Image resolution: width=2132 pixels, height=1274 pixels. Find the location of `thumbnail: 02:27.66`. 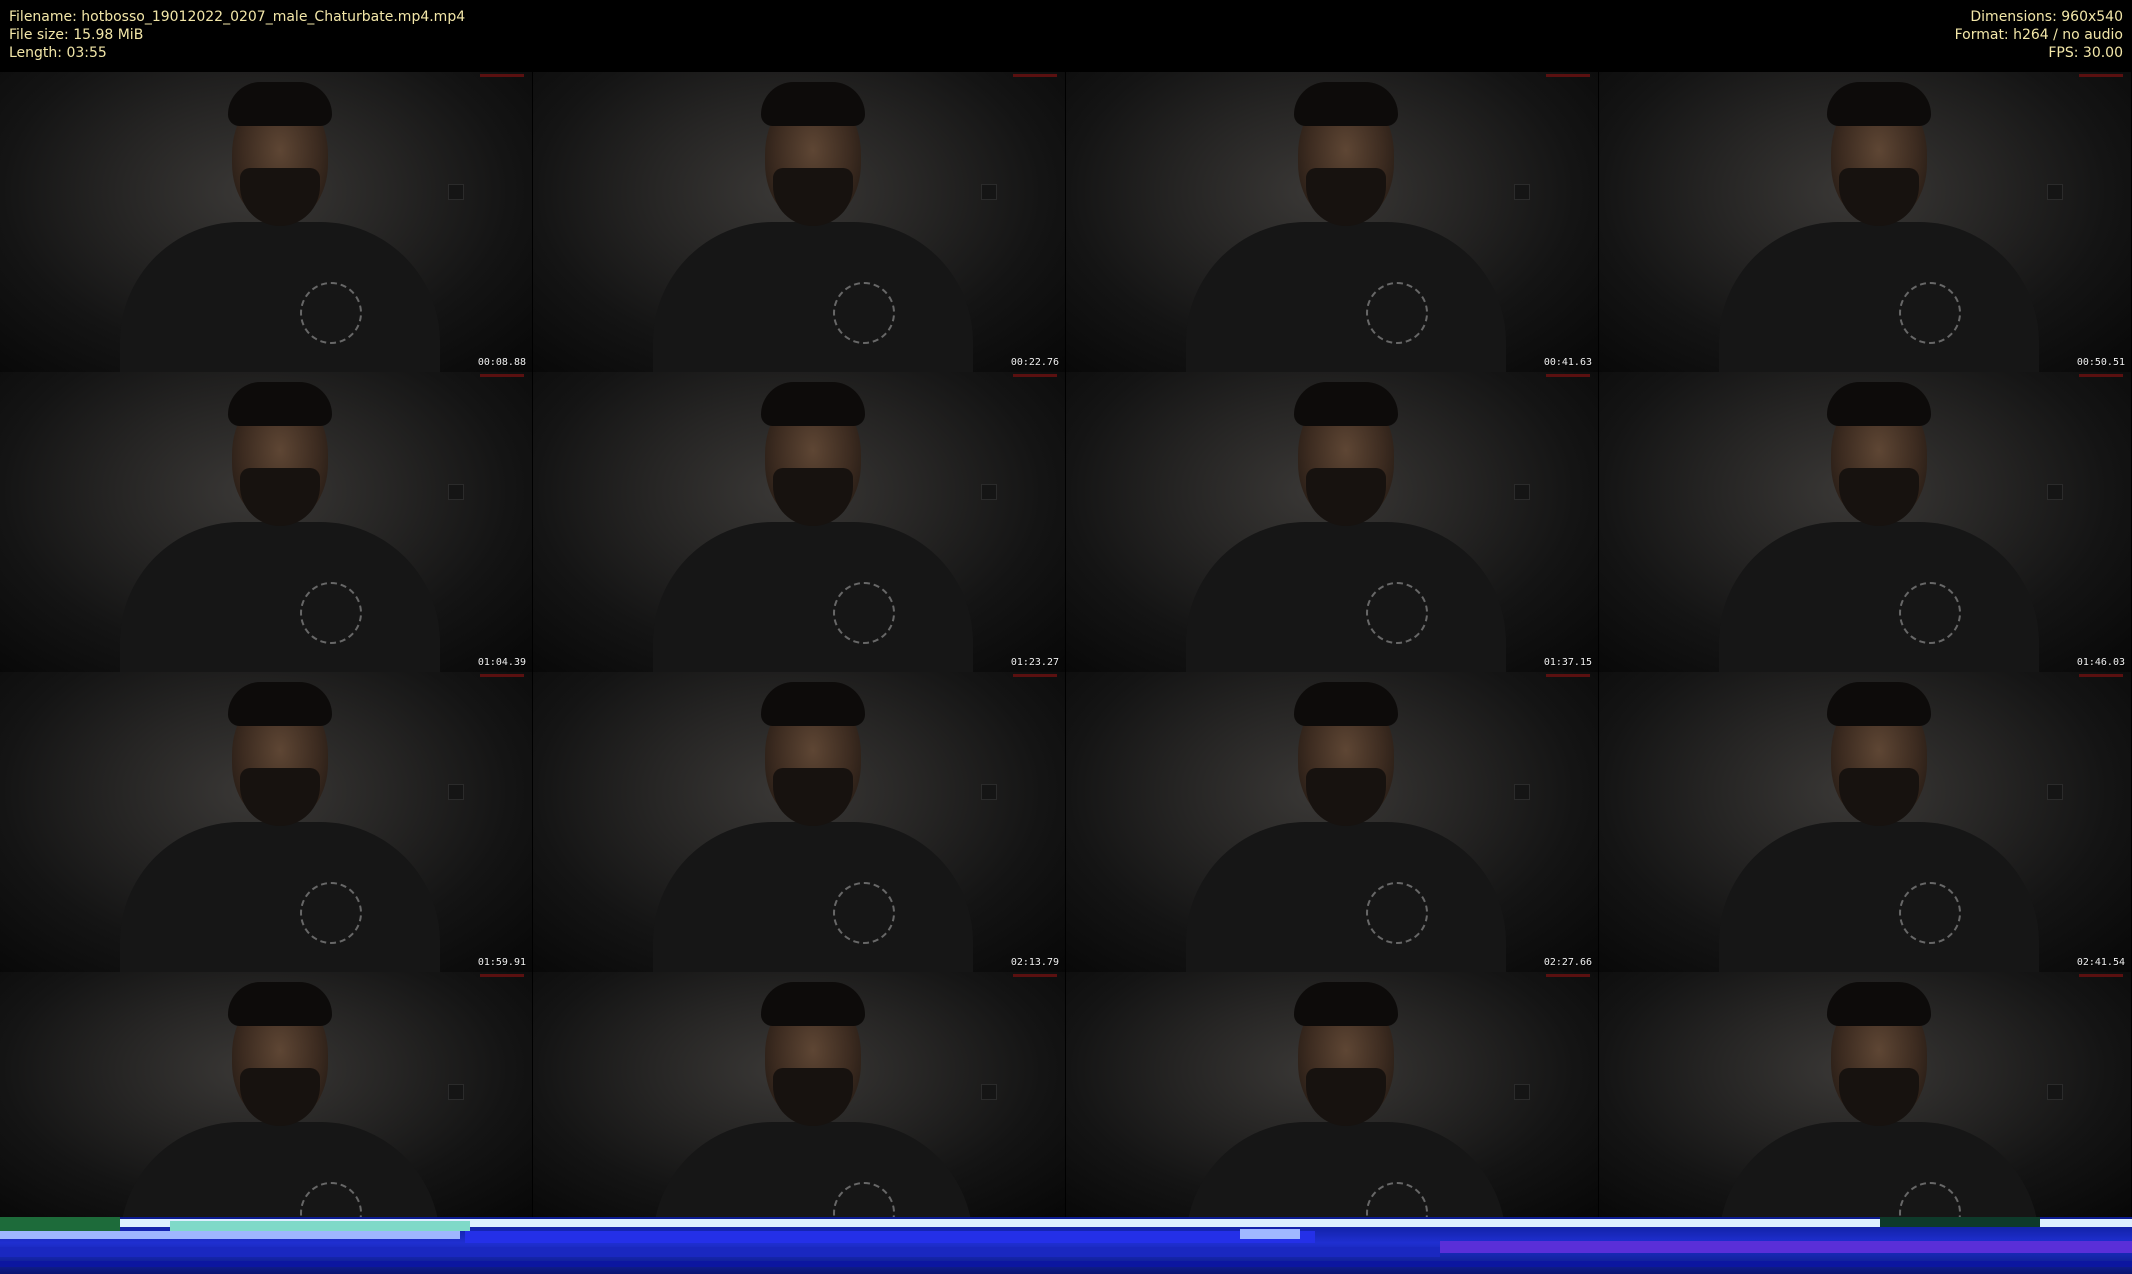

thumbnail: 02:27.66 is located at coordinates (1332, 822).